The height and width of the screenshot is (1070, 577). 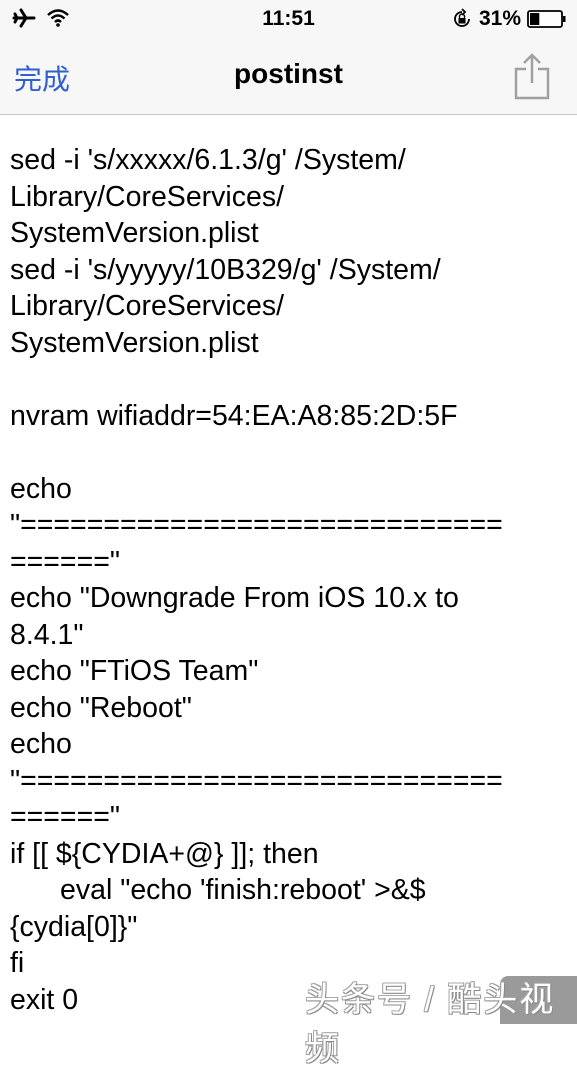 I want to click on code-line: sed -i 's/xxxxx/6.1.3/g' /System/, so click(x=208, y=160).